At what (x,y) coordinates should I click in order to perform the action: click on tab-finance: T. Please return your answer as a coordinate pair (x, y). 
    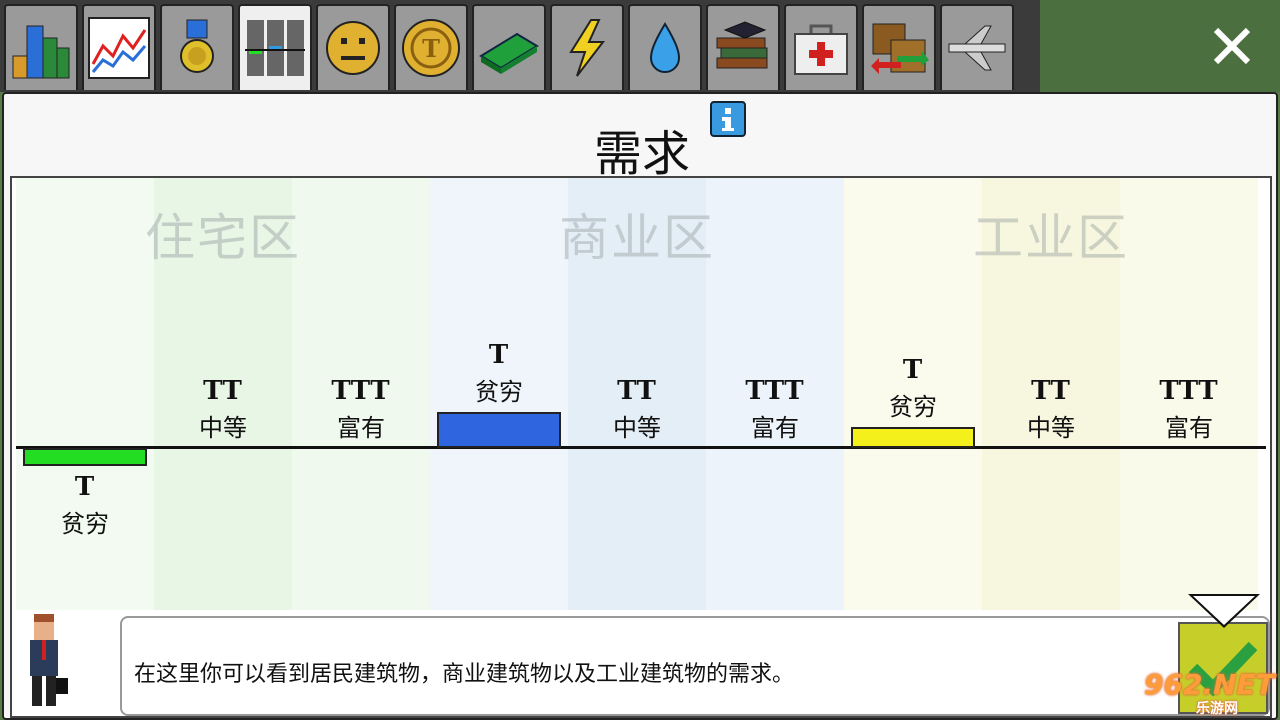
    Looking at the image, I should click on (431, 47).